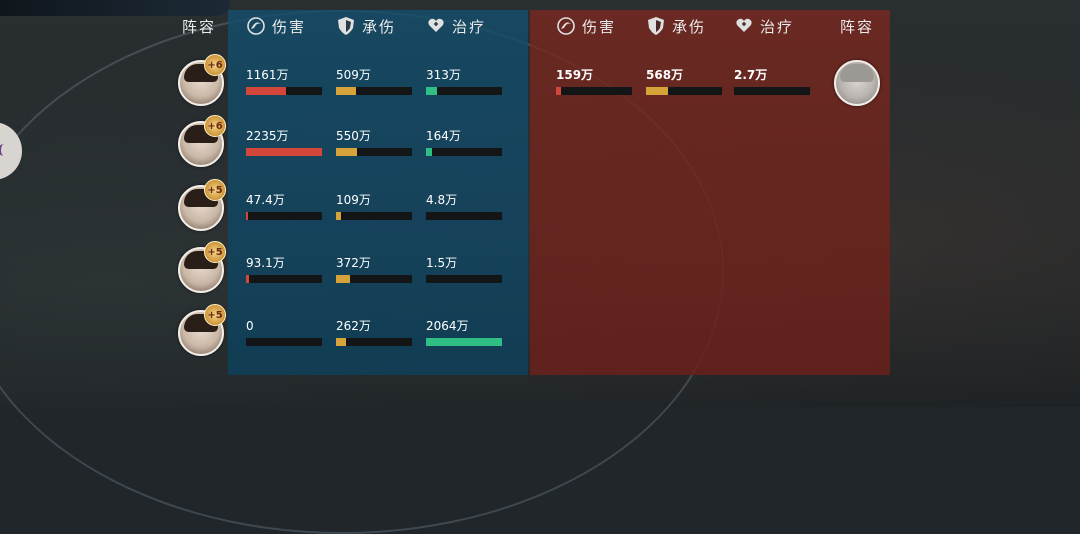 The width and height of the screenshot is (1080, 534). I want to click on ally-lineup-label: 阵容, so click(199, 26).